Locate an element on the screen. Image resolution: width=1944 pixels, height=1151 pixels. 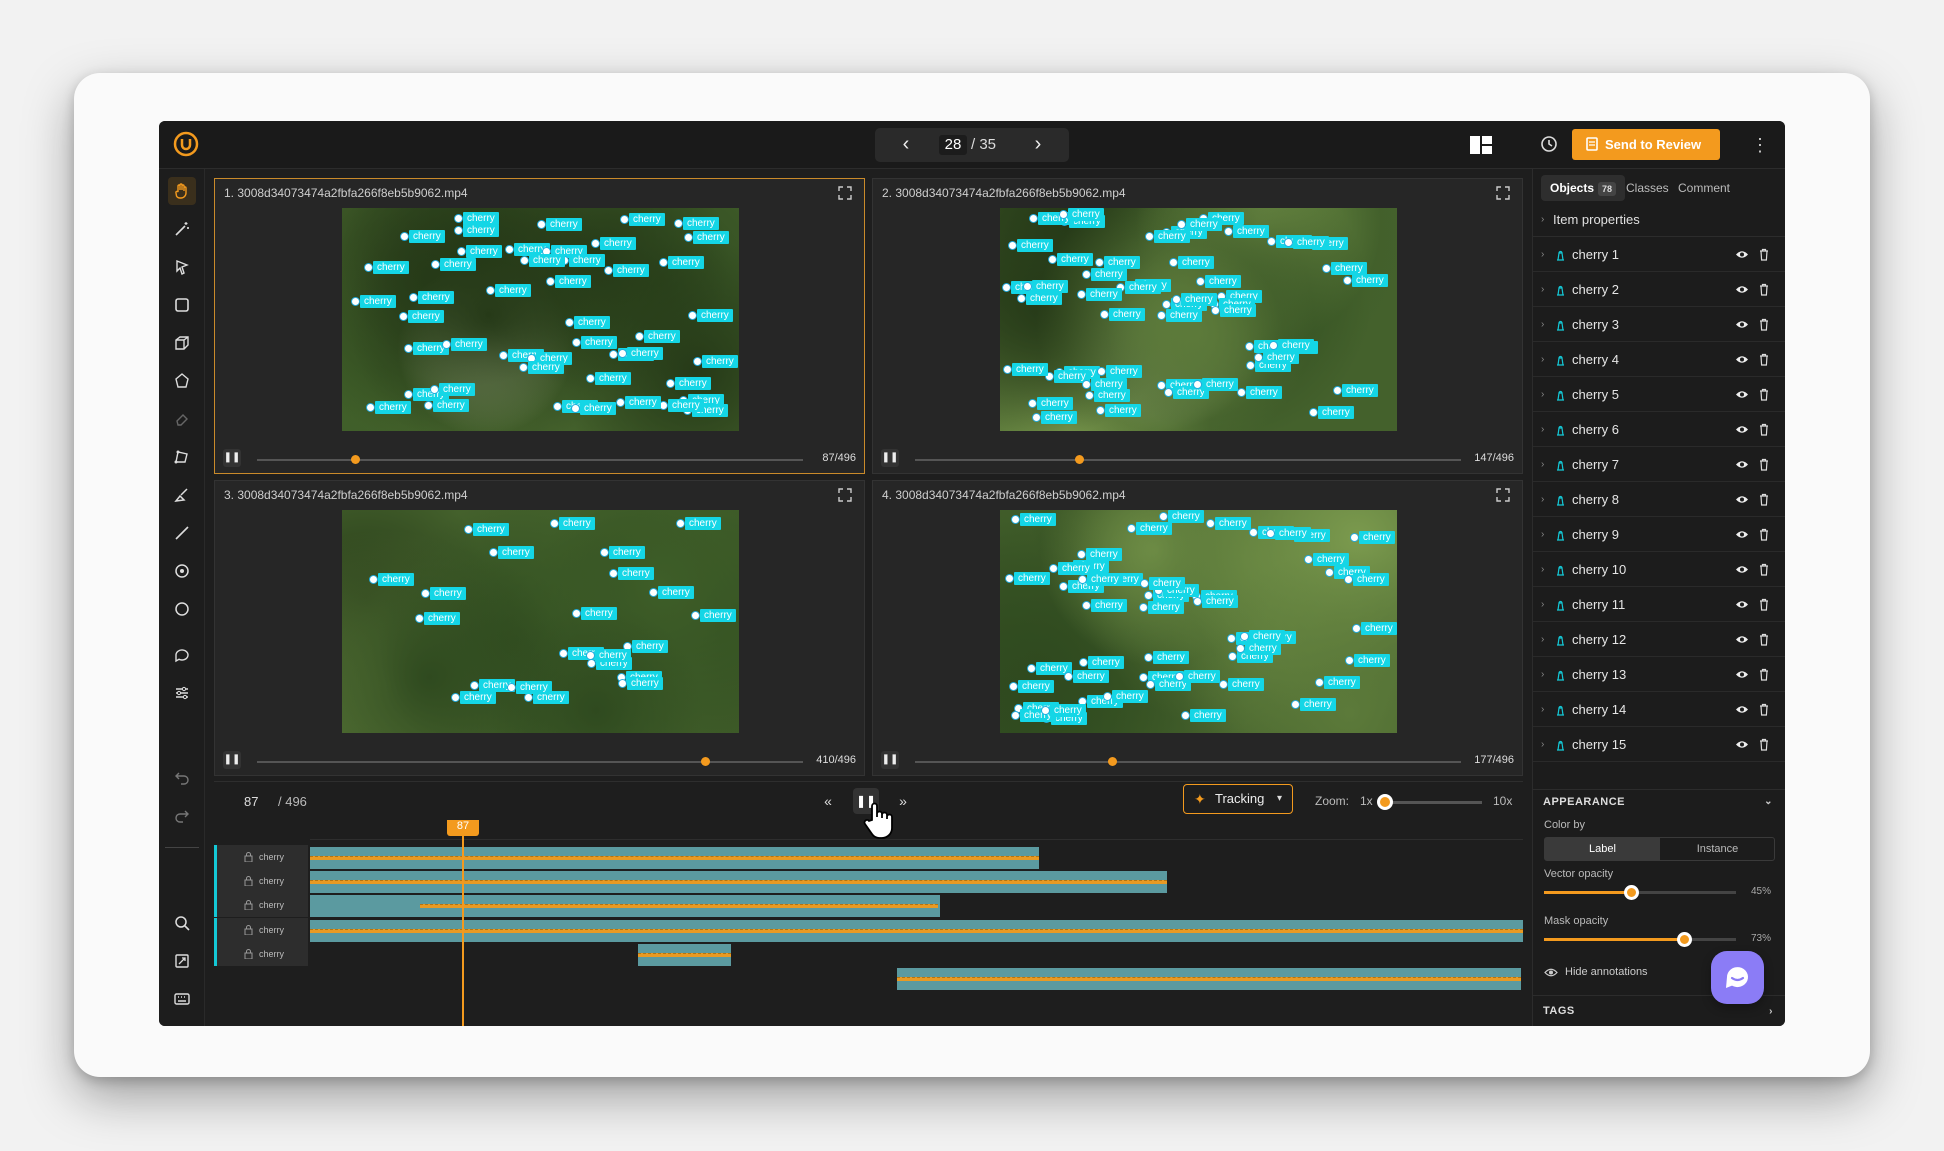
color-by-instance-option: Instance is located at coordinates (1717, 849).